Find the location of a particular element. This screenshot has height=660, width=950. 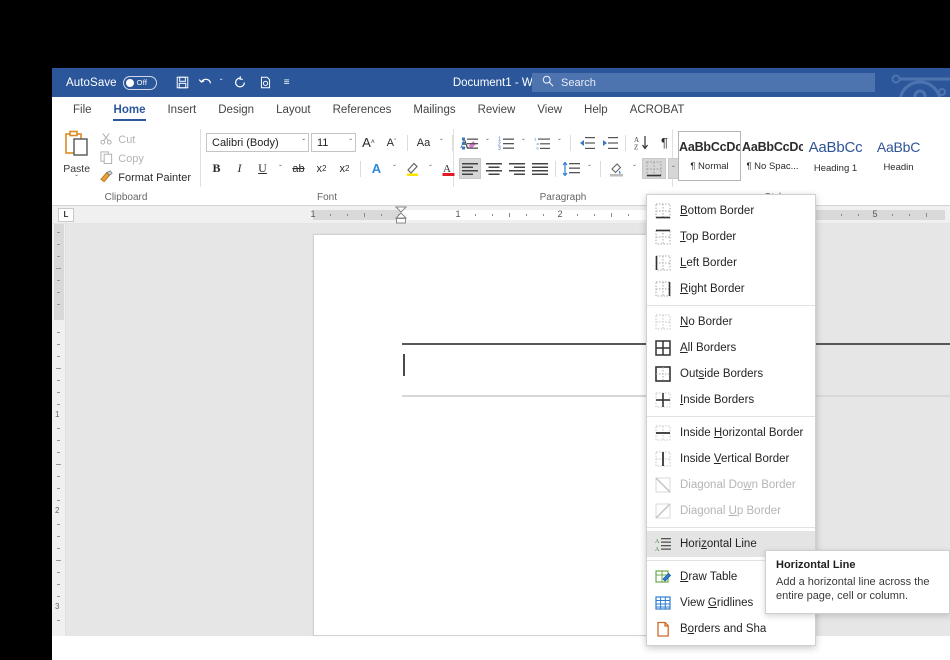

copy-button: Copy is located at coordinates (145, 159).